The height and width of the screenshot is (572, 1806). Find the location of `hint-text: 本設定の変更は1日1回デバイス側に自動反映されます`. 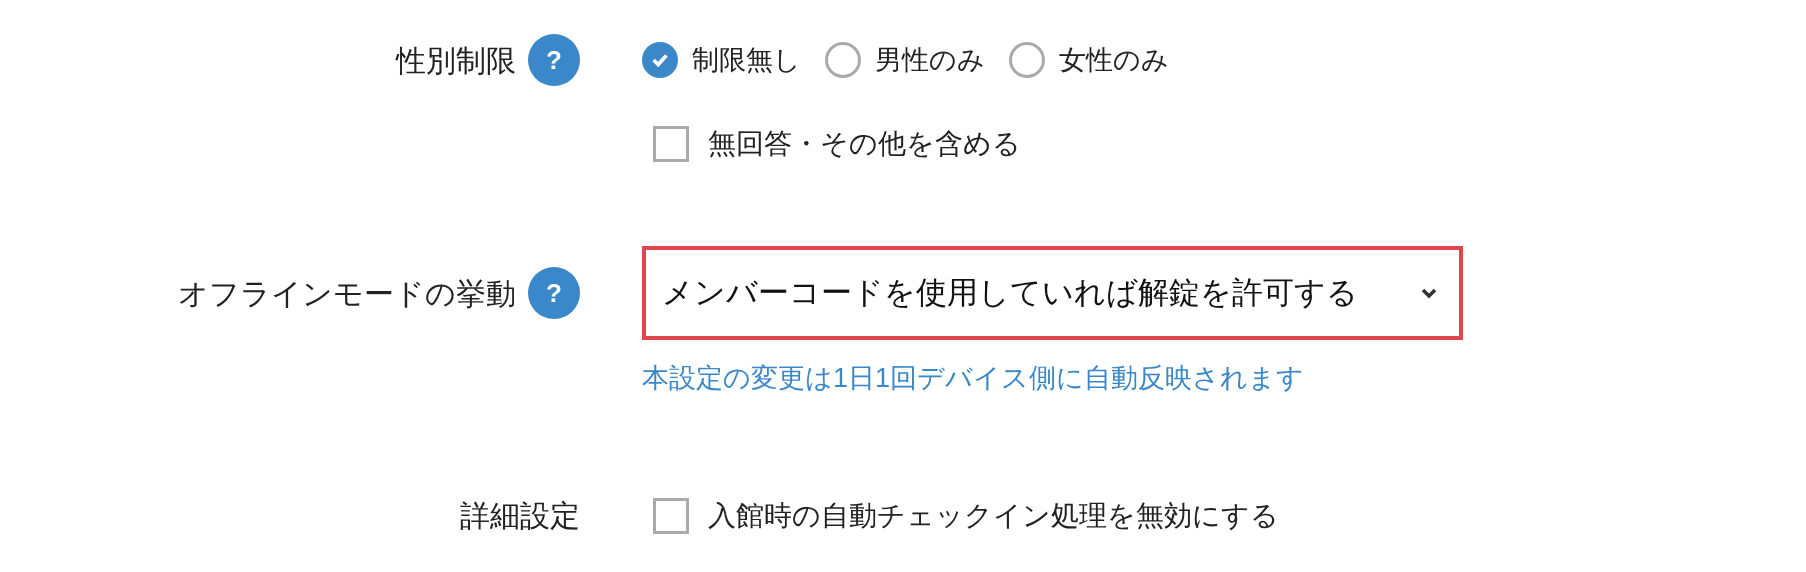

hint-text: 本設定の変更は1日1回デバイス側に自動反映されます is located at coordinates (973, 378).